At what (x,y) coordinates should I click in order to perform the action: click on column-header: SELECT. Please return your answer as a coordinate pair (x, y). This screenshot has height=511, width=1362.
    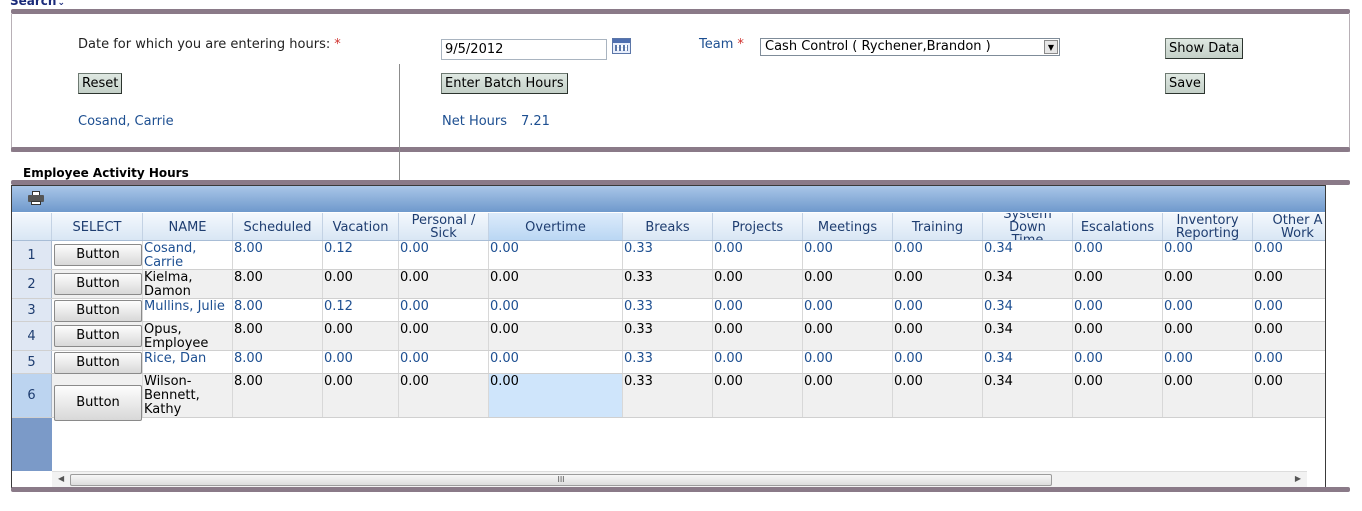
    Looking at the image, I should click on (97, 226).